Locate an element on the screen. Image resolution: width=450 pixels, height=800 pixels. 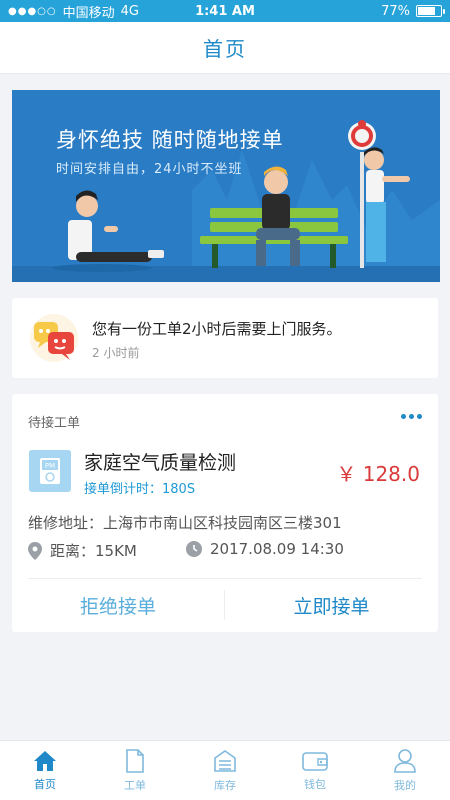
tab-profile: 我的 is located at coordinates (405, 770).